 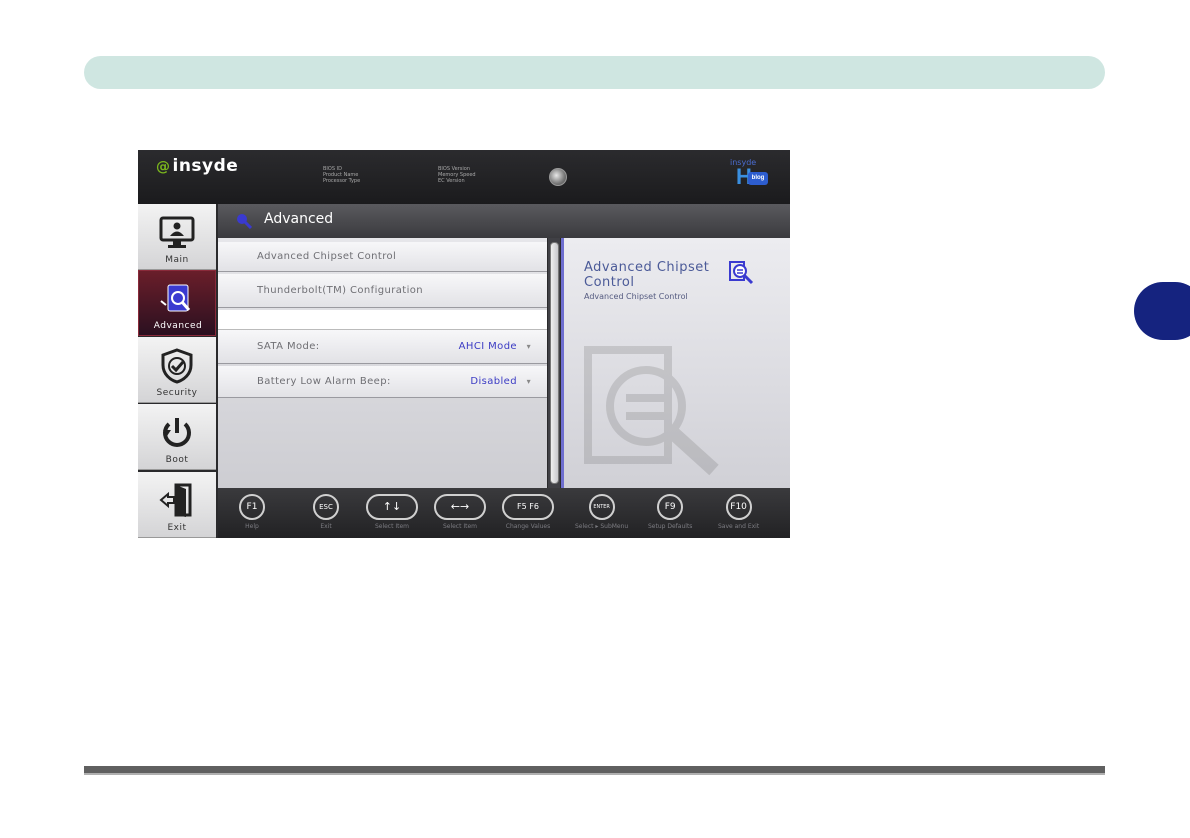 I want to click on logo-swirl-icon: @, so click(x=163, y=167).